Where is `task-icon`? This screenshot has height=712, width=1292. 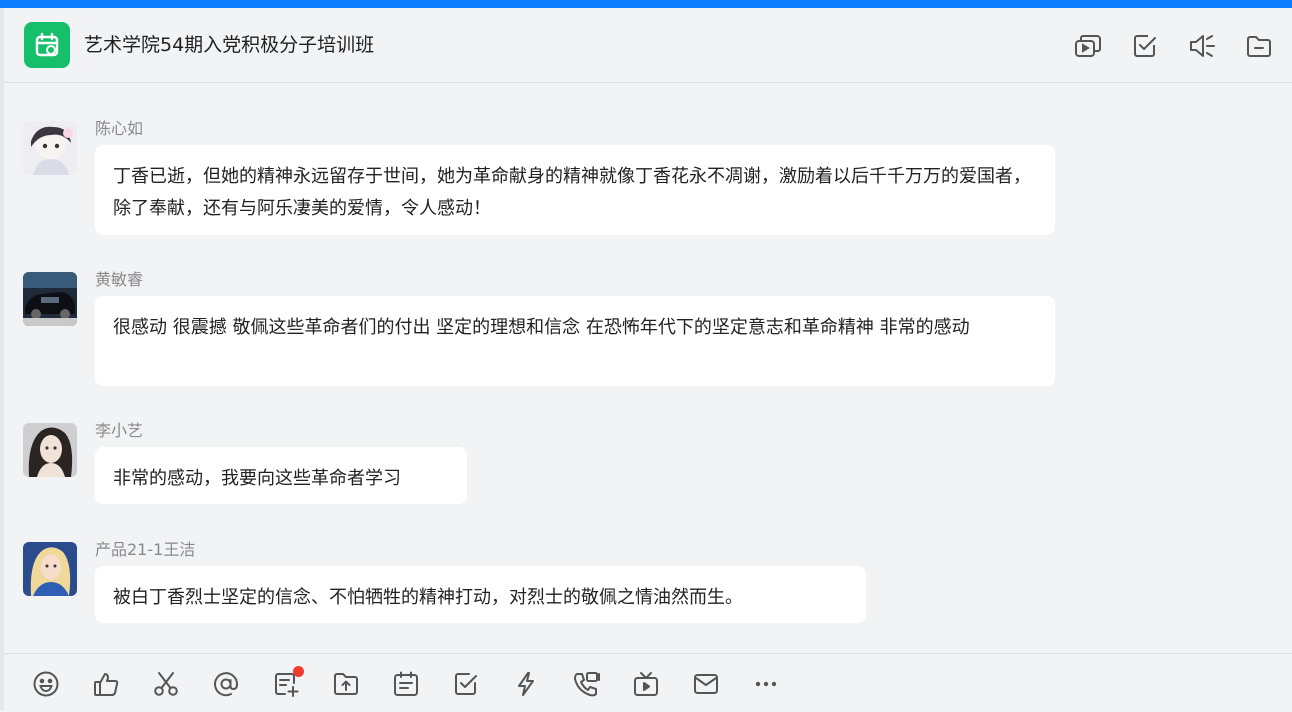
task-icon is located at coordinates (466, 684).